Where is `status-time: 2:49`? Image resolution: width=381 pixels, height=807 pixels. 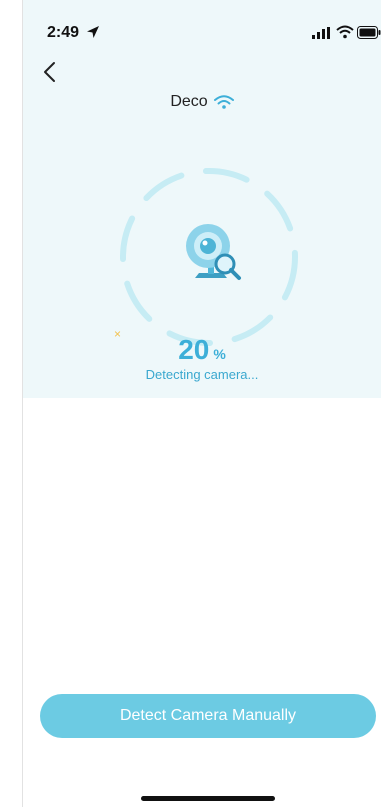
status-time: 2:49 is located at coordinates (63, 32).